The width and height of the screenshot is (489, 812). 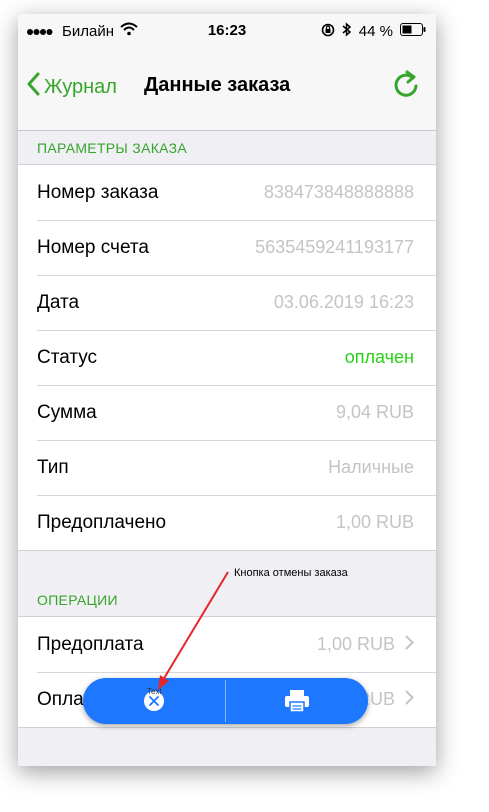 What do you see at coordinates (90, 644) in the screenshot?
I see `row-label: Предоплата` at bounding box center [90, 644].